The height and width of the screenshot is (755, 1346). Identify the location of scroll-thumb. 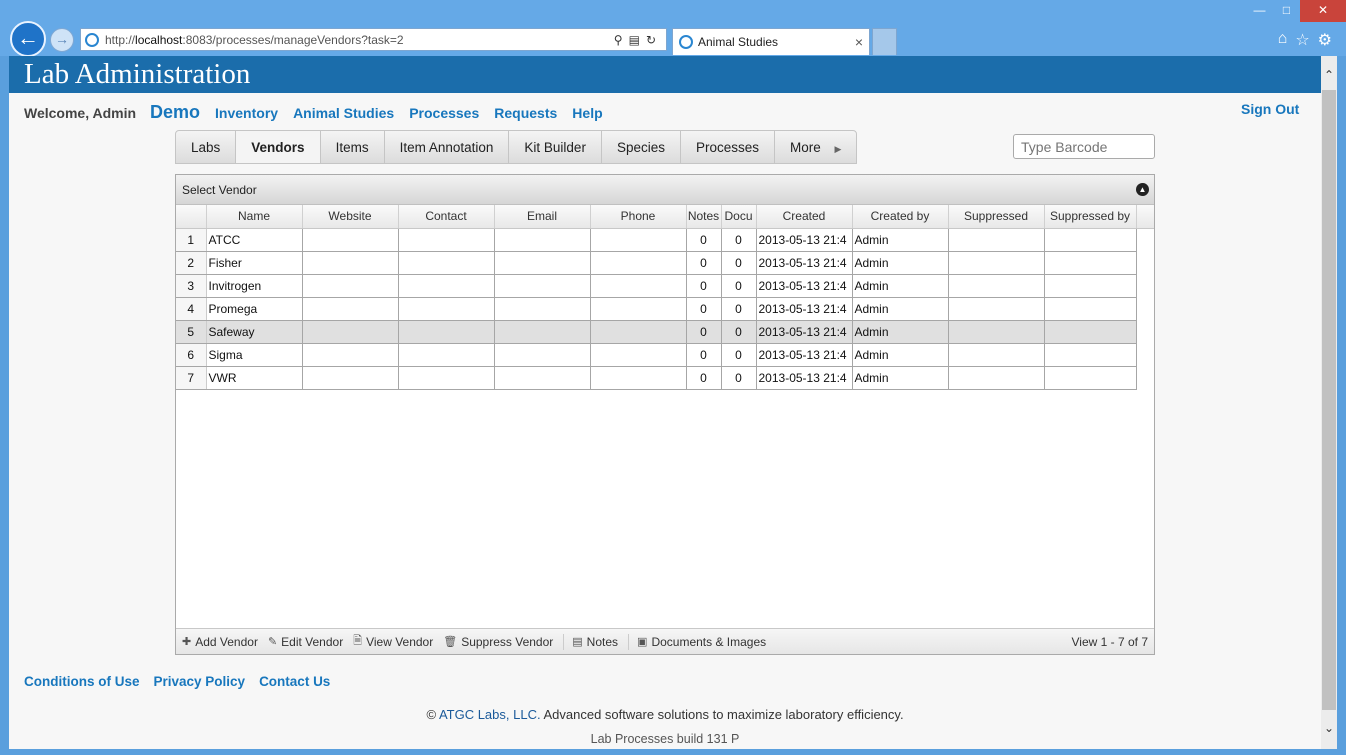
(1329, 400).